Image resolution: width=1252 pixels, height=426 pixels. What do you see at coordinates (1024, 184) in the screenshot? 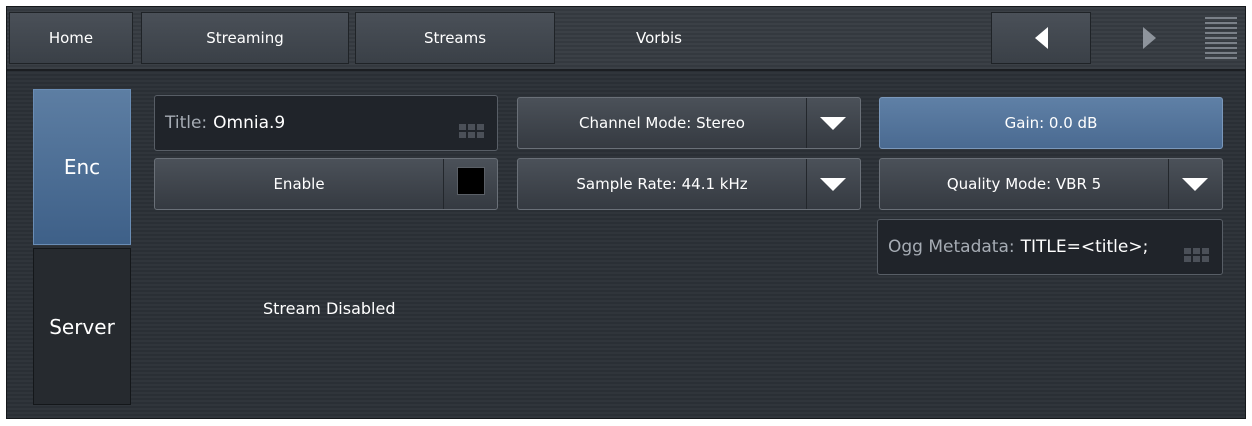
I see `quality-mode-label: Quality Mode: VBR 5` at bounding box center [1024, 184].